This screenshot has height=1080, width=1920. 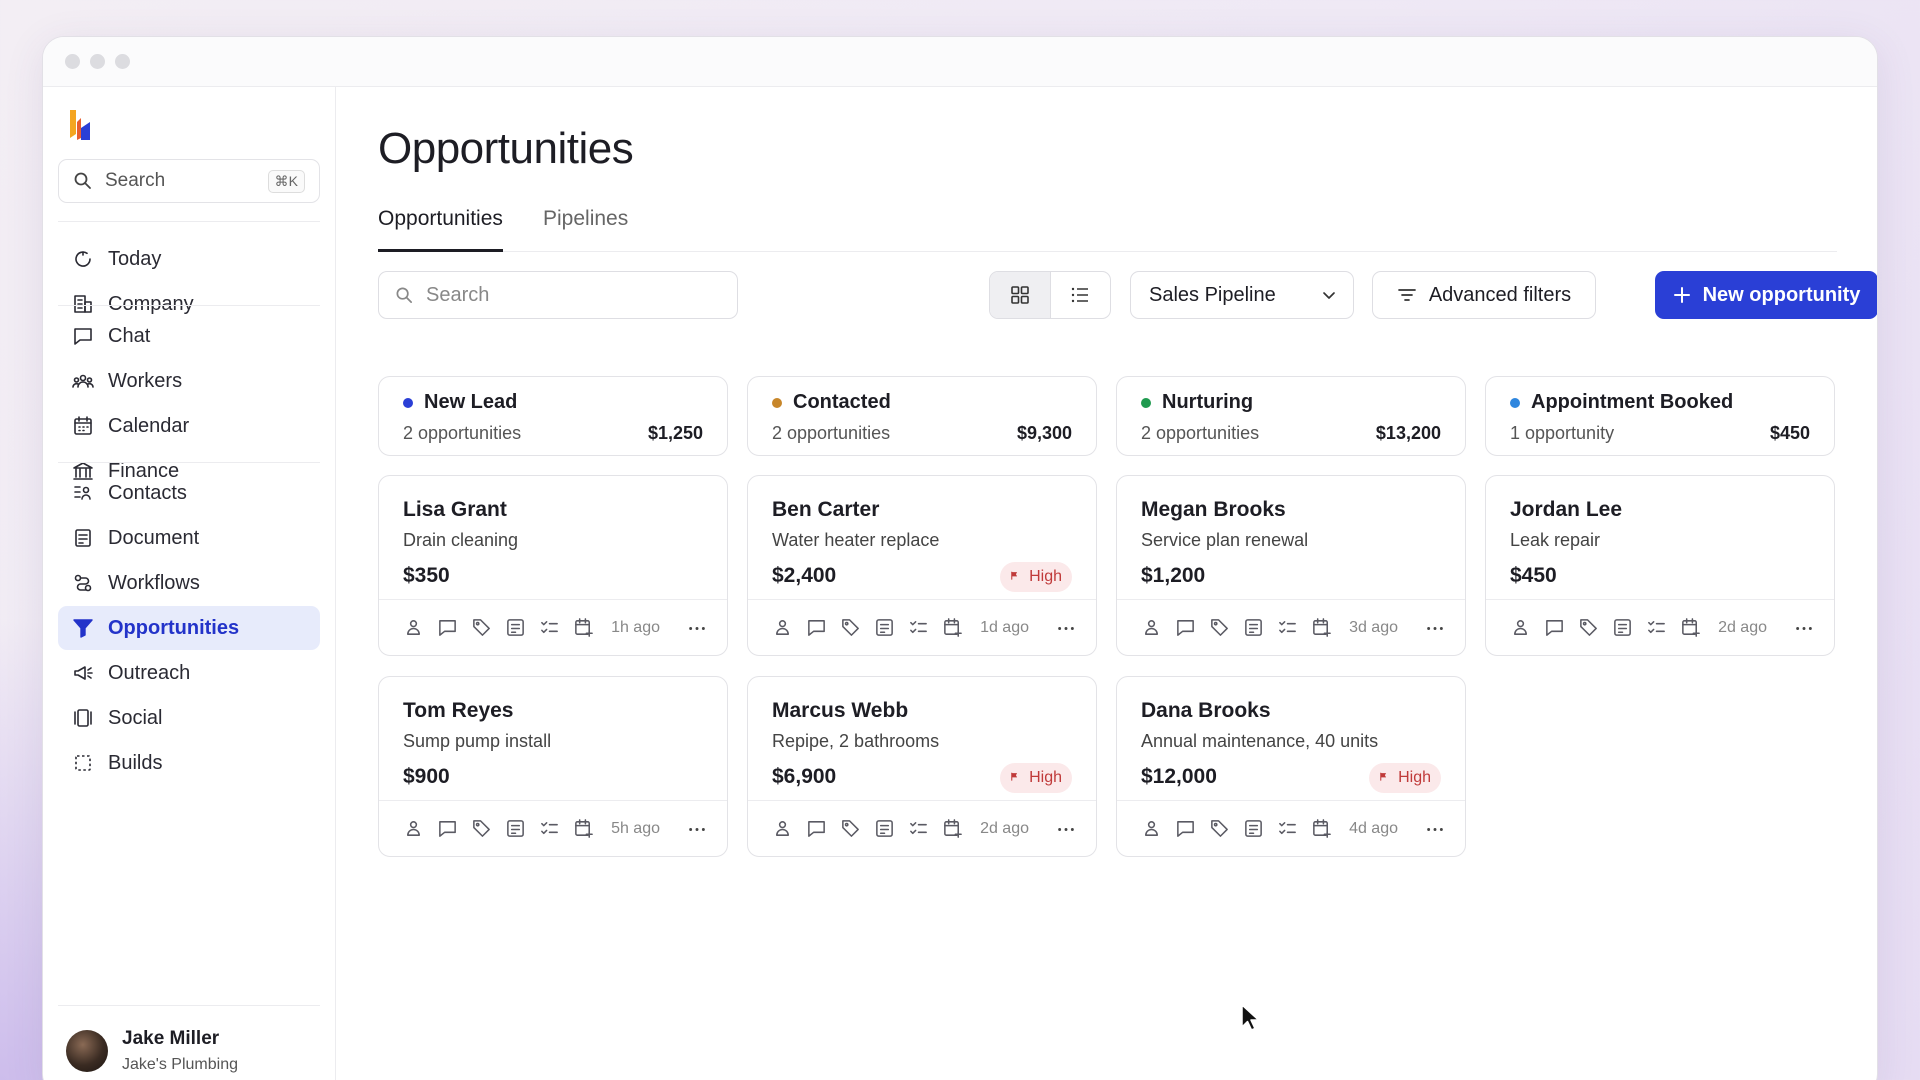 I want to click on window-close-dot, so click(x=72, y=61).